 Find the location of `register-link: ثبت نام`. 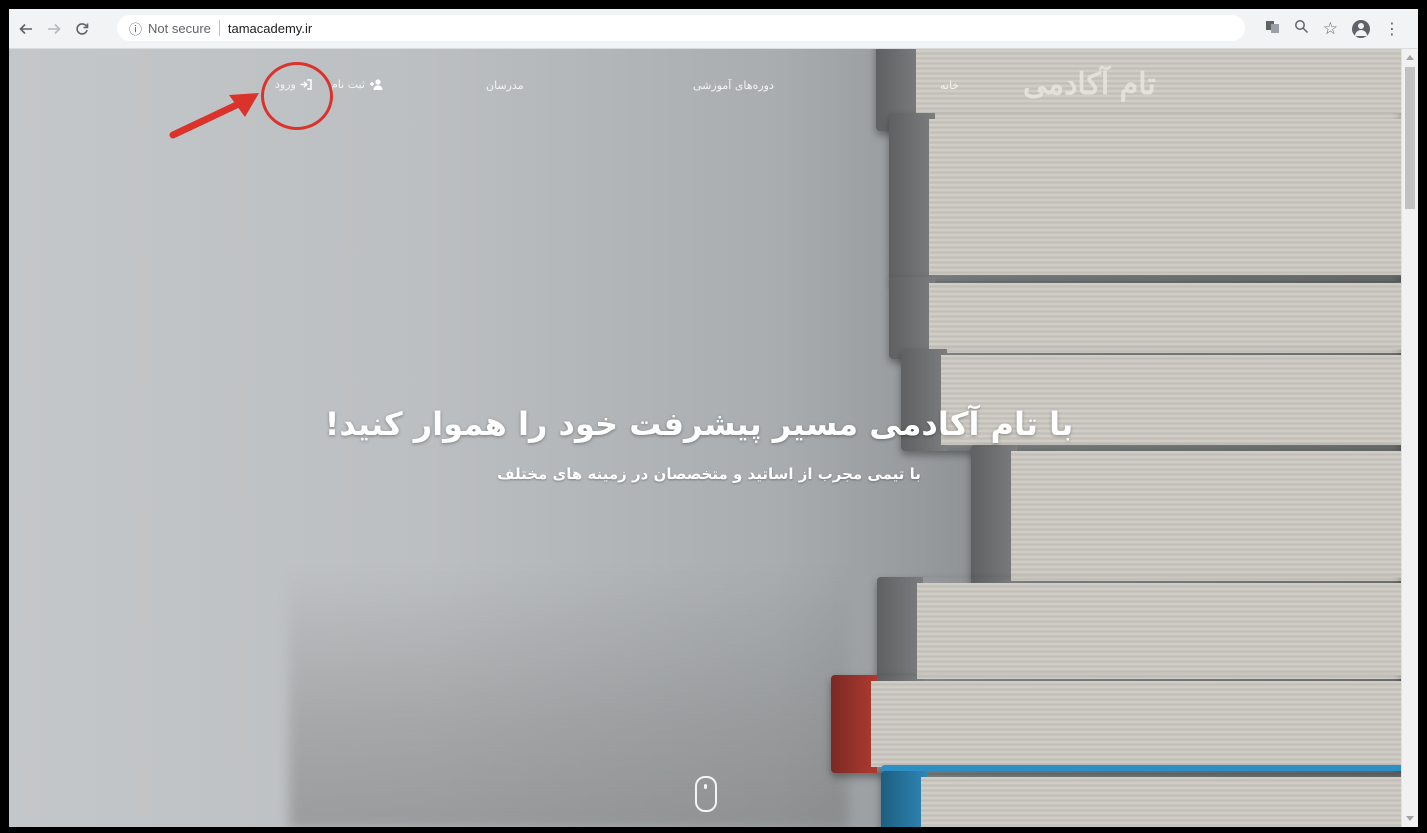

register-link: ثبت نام is located at coordinates (357, 84).